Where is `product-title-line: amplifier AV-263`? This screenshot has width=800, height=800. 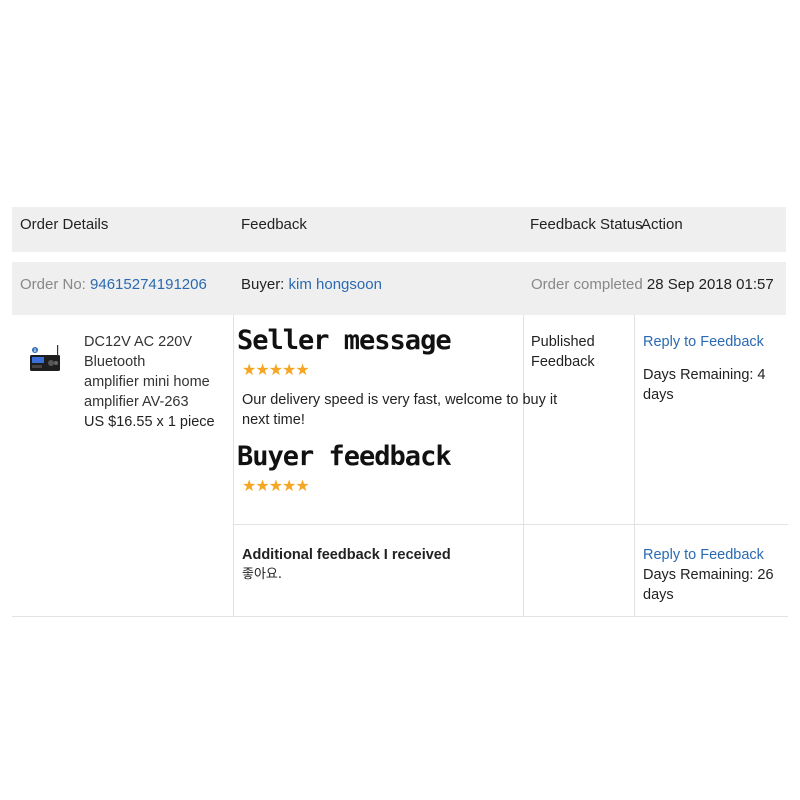 product-title-line: amplifier AV-263 is located at coordinates (136, 402).